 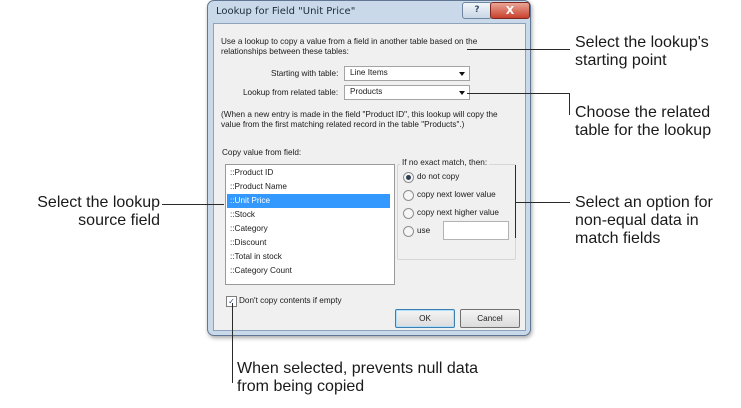 What do you see at coordinates (305, 73) in the screenshot?
I see `starting-table-label: Starting with table:` at bounding box center [305, 73].